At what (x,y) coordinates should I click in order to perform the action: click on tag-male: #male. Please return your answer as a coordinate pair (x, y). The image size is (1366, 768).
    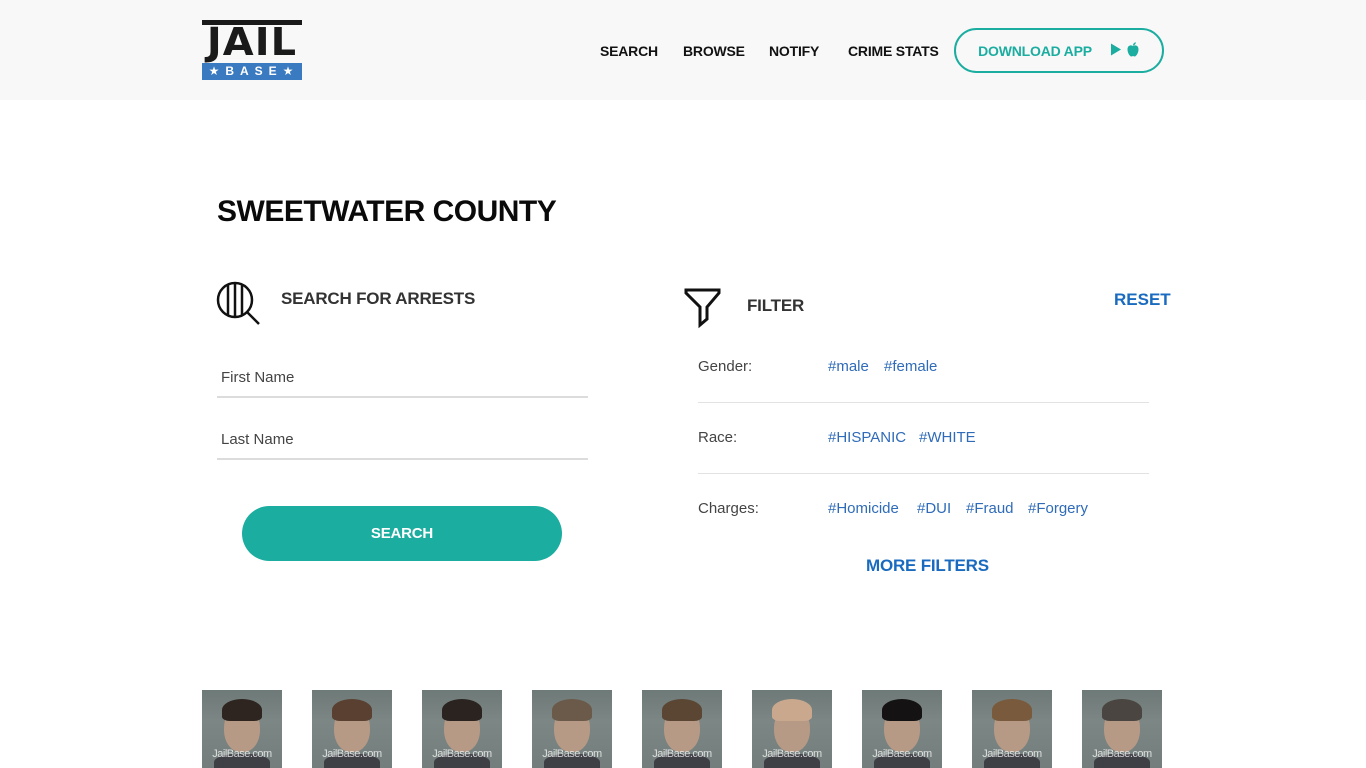
    Looking at the image, I should click on (848, 366).